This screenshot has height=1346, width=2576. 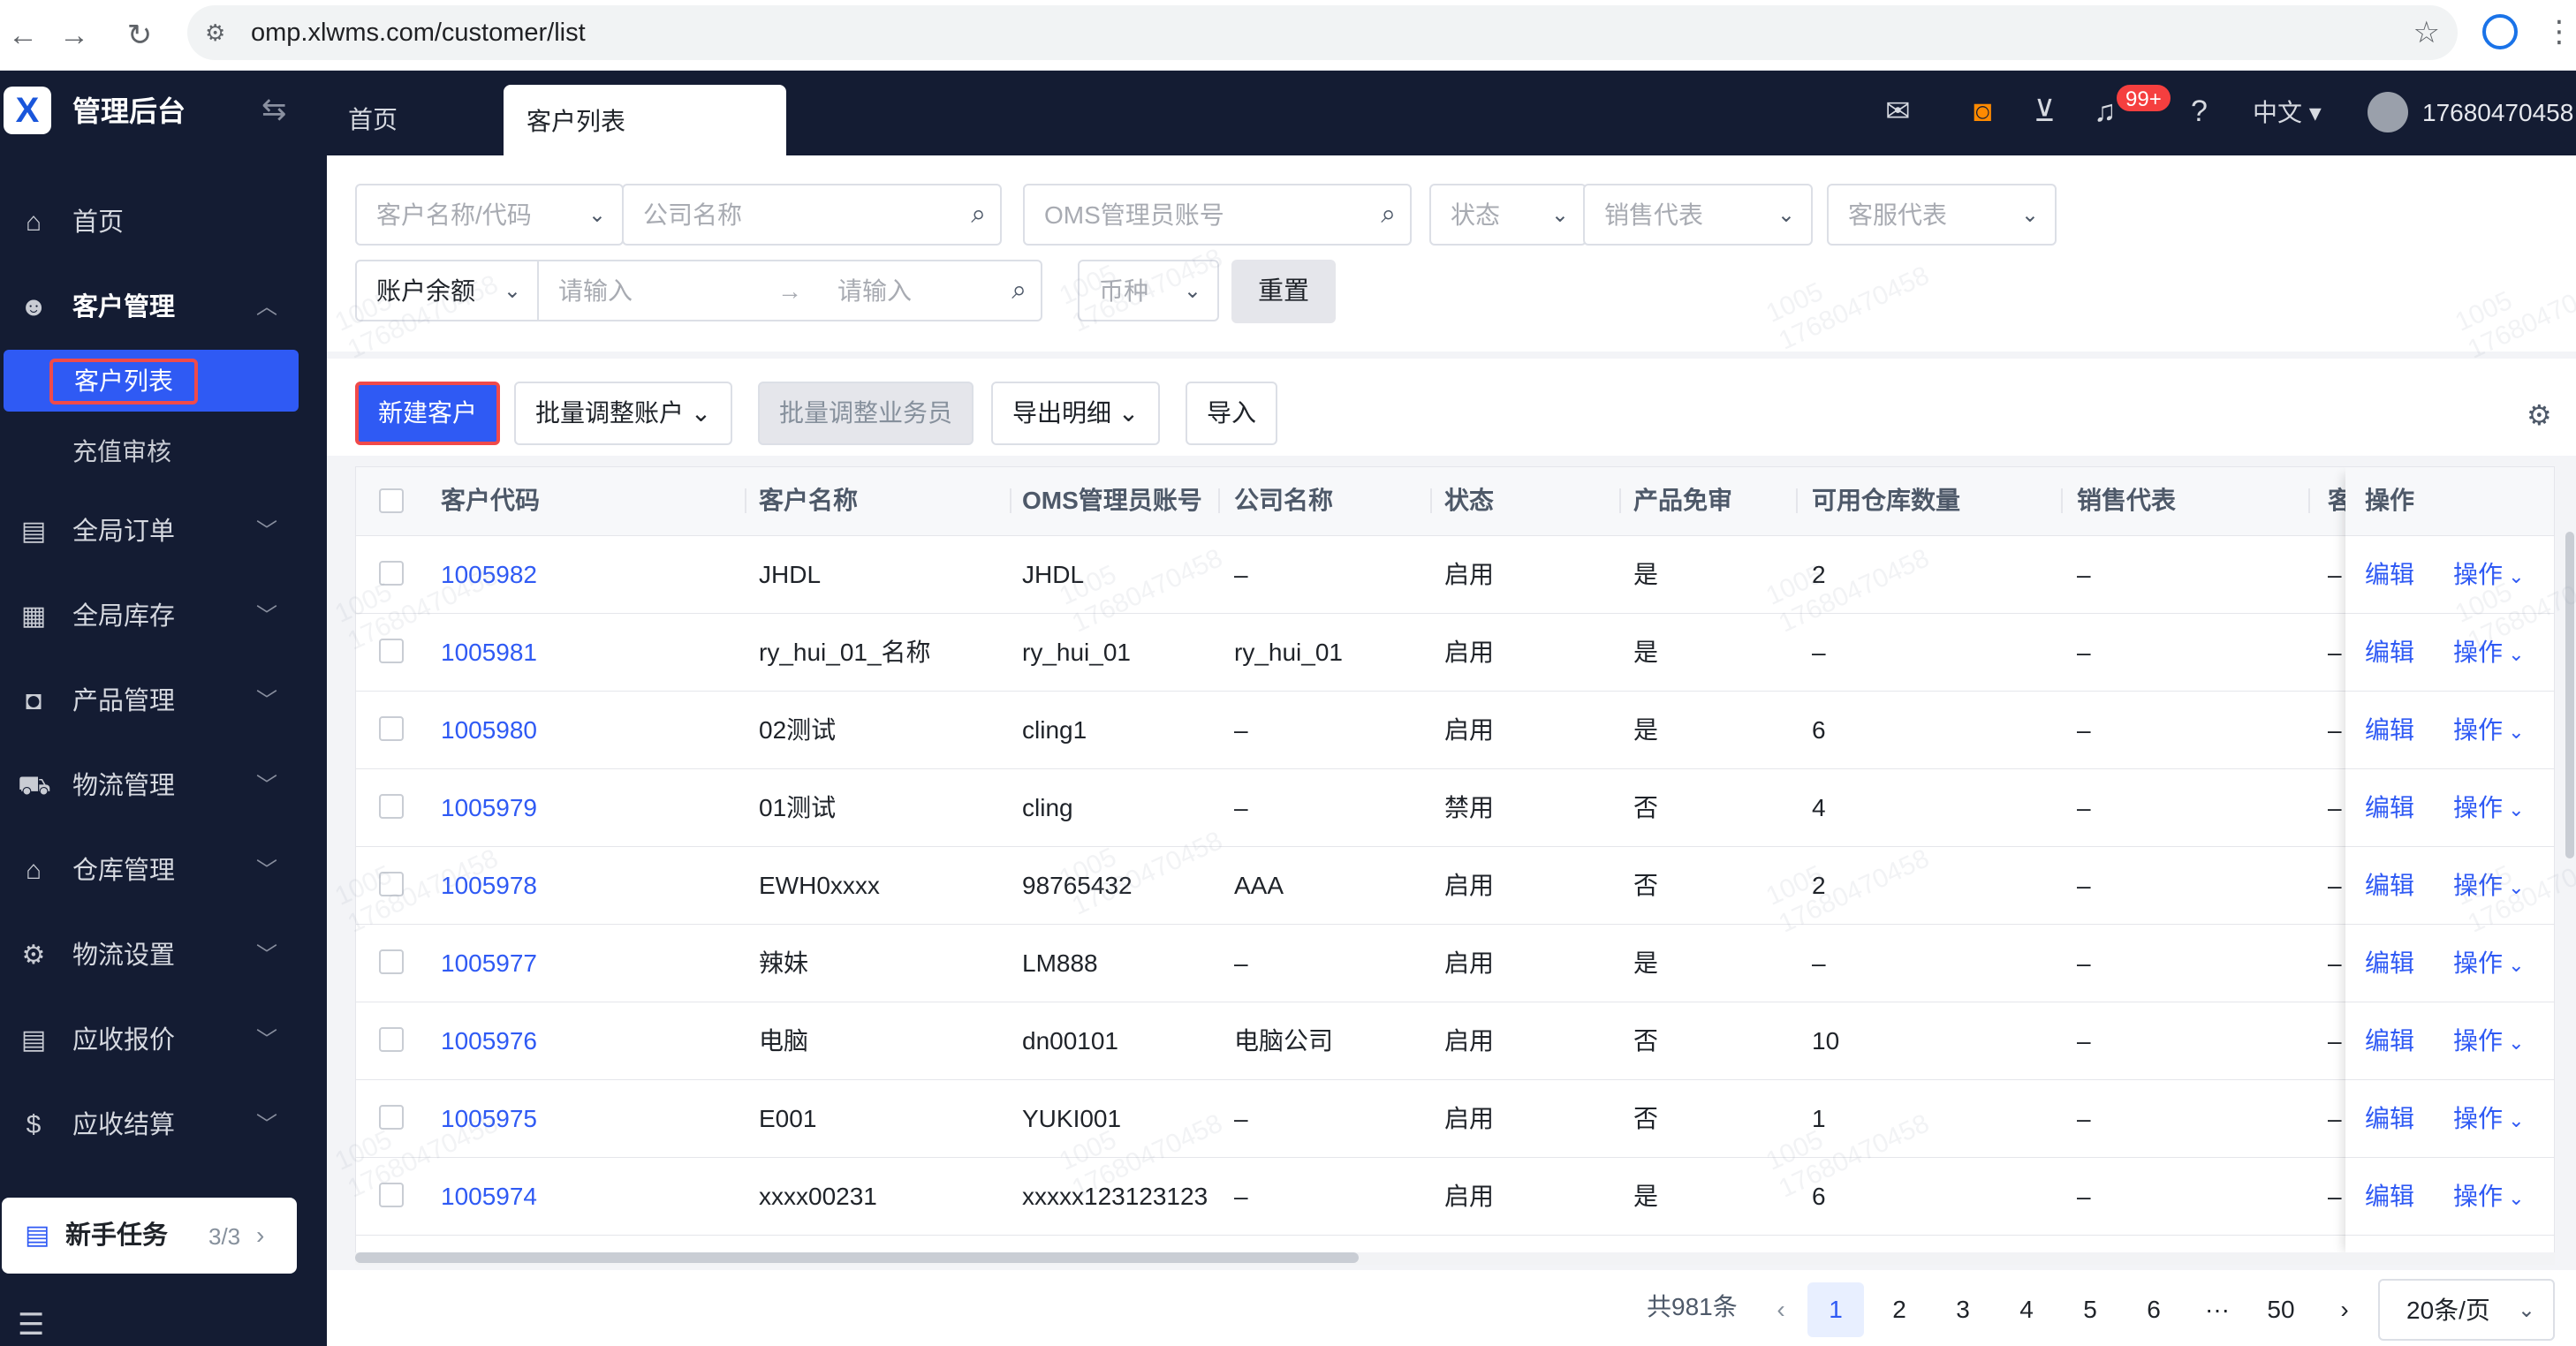 What do you see at coordinates (2570, 695) in the screenshot?
I see `vertical-scrollbar-thumb` at bounding box center [2570, 695].